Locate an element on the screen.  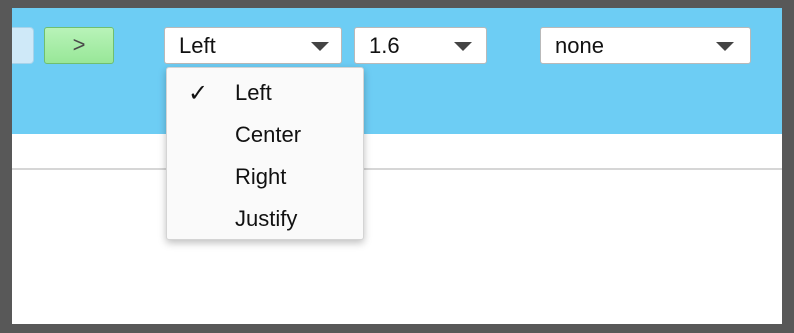
menu-item-label: Justify is located at coordinates (266, 218).